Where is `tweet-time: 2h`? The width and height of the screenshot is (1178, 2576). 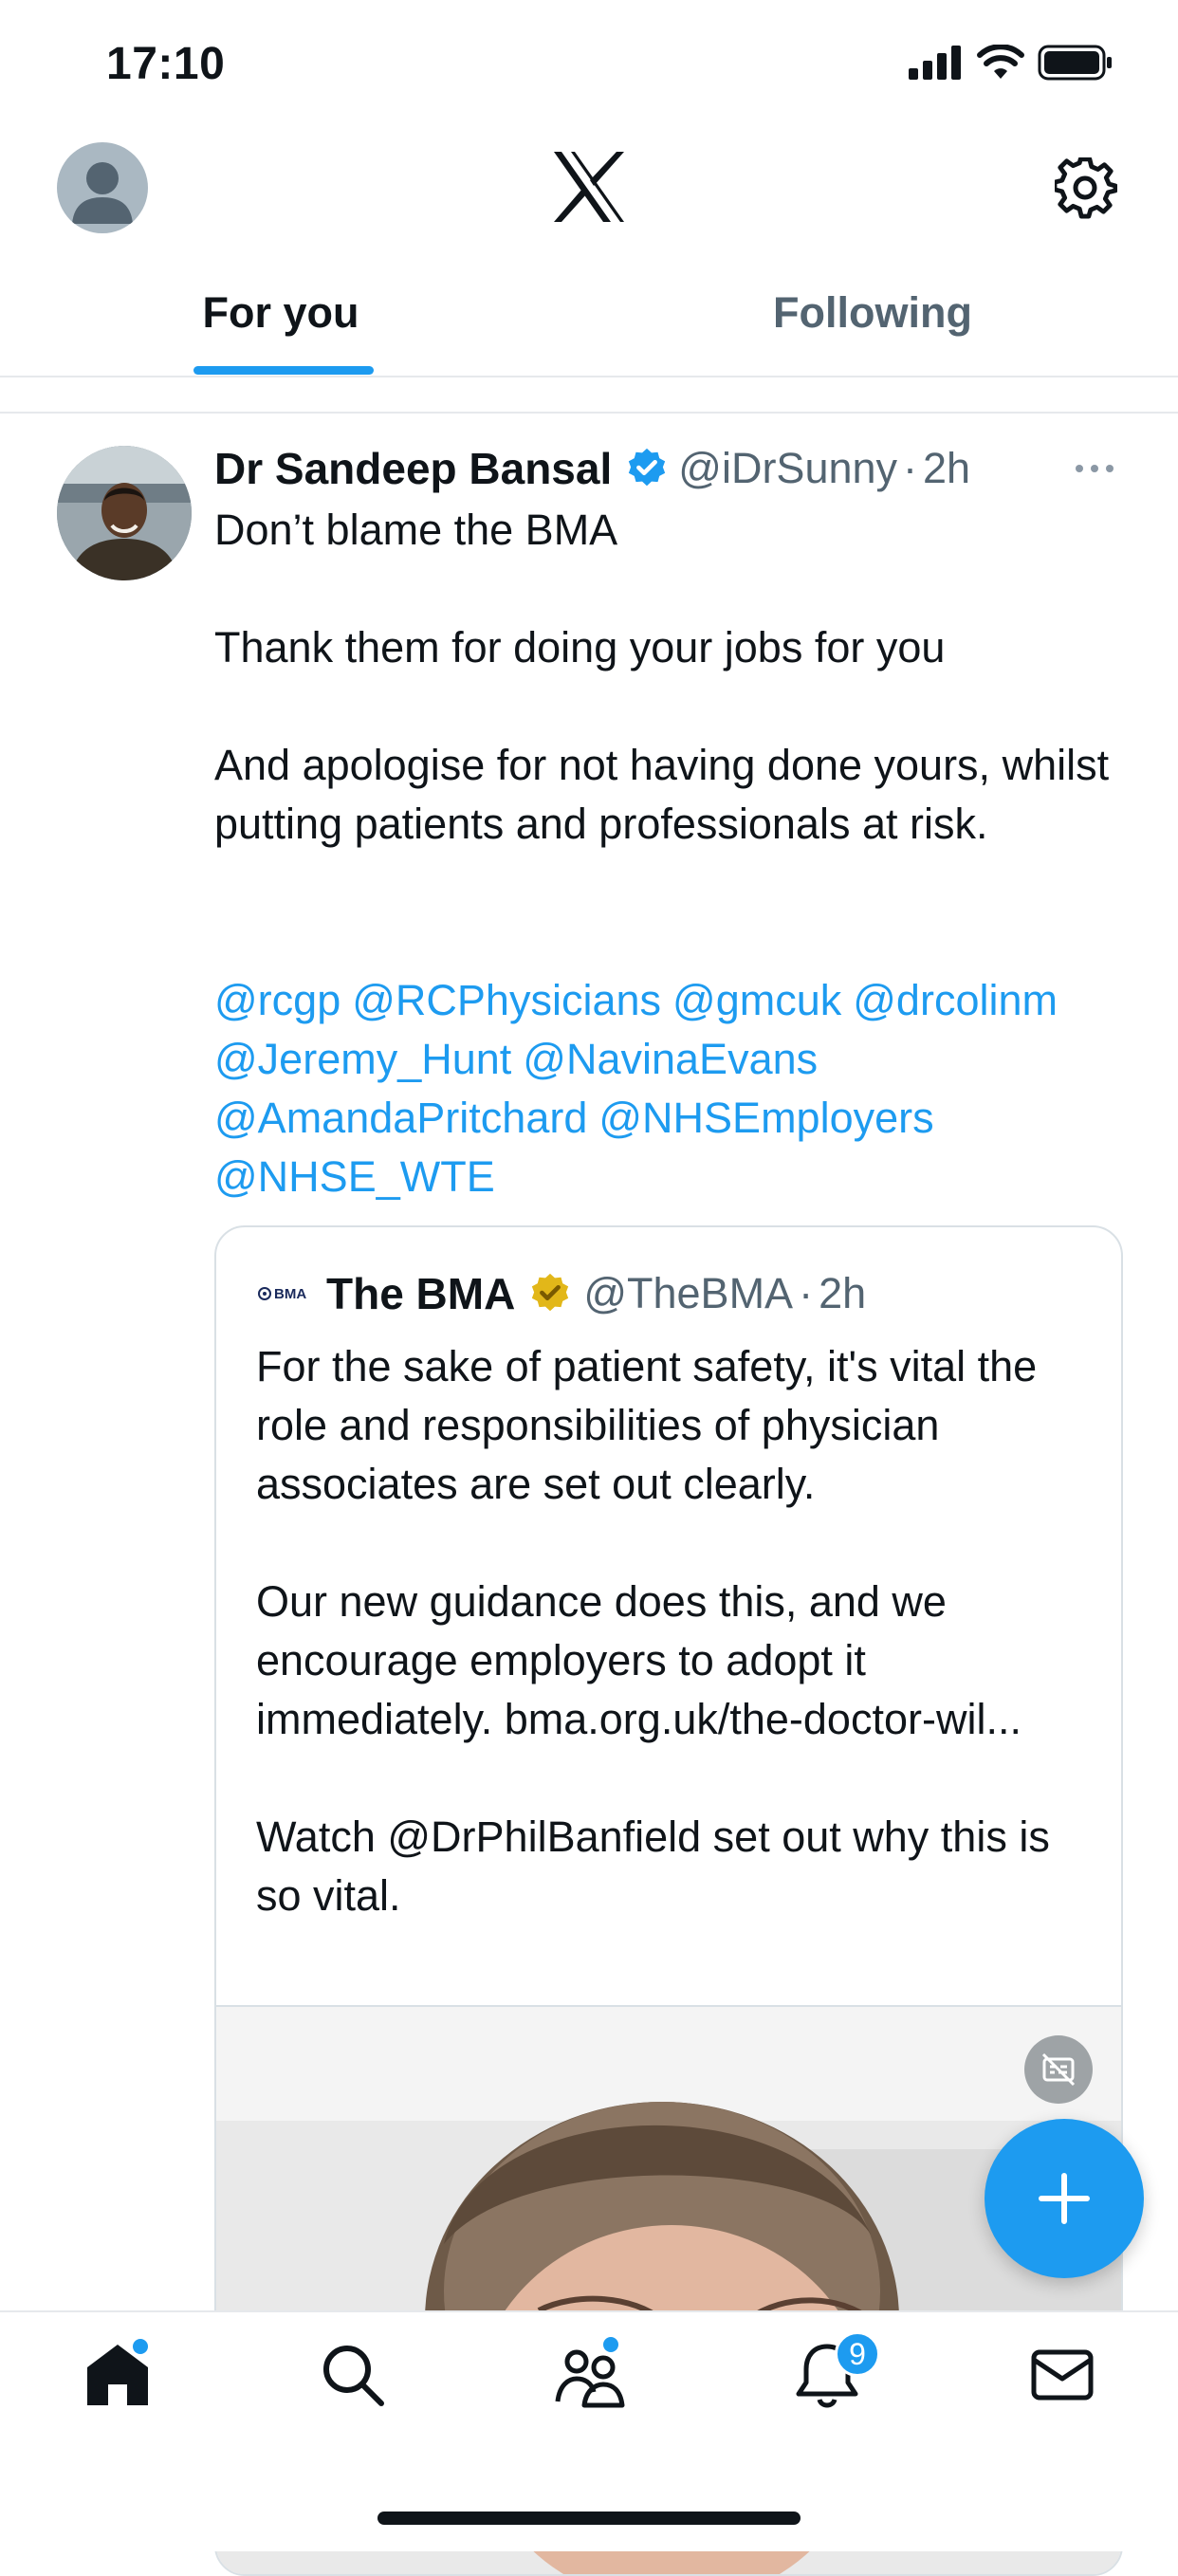
tweet-time: 2h is located at coordinates (946, 468).